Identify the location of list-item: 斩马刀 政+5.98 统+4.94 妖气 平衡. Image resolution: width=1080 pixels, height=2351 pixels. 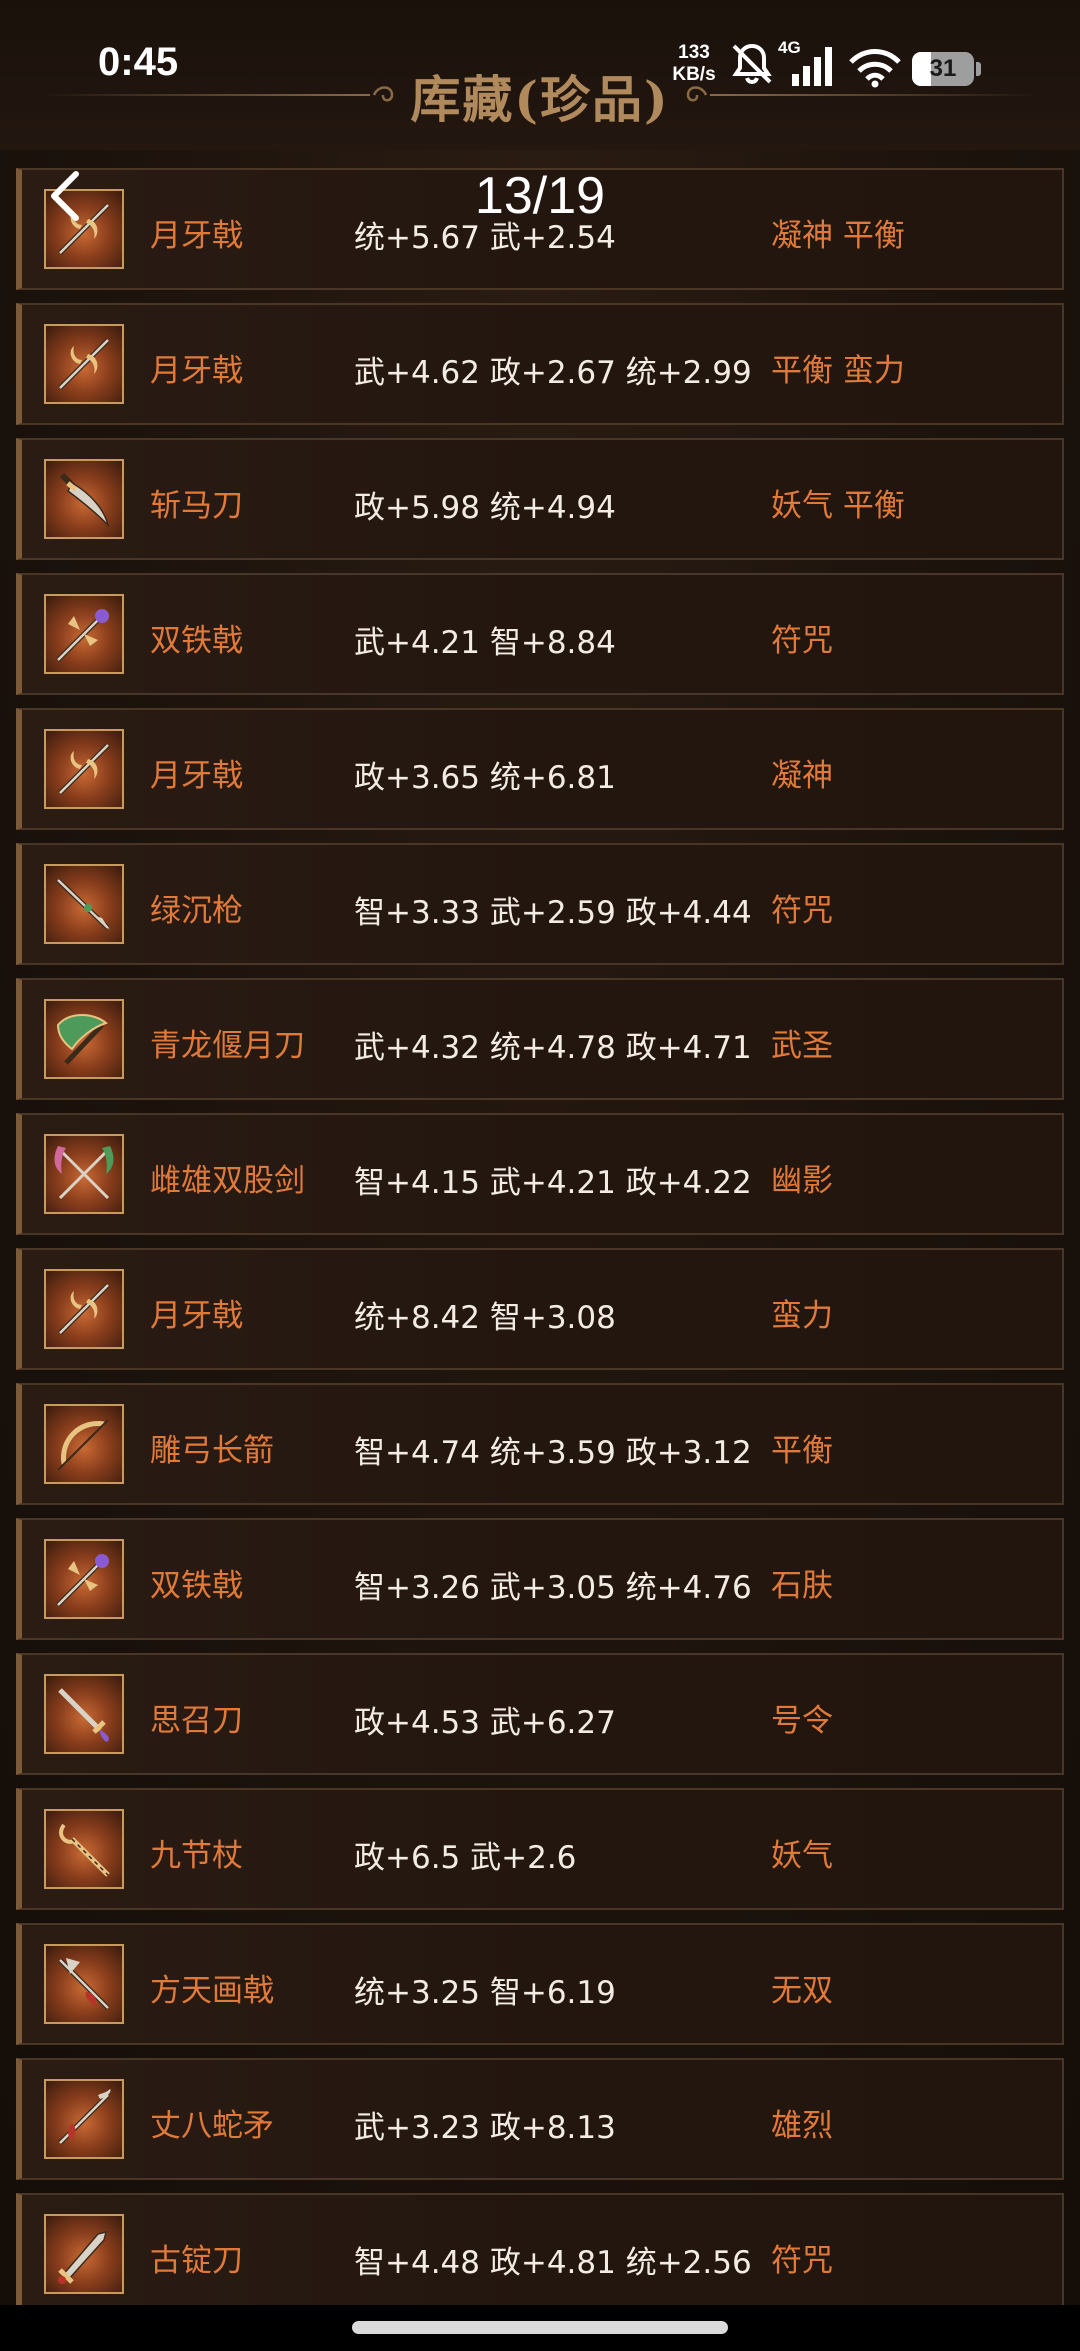
(540, 499).